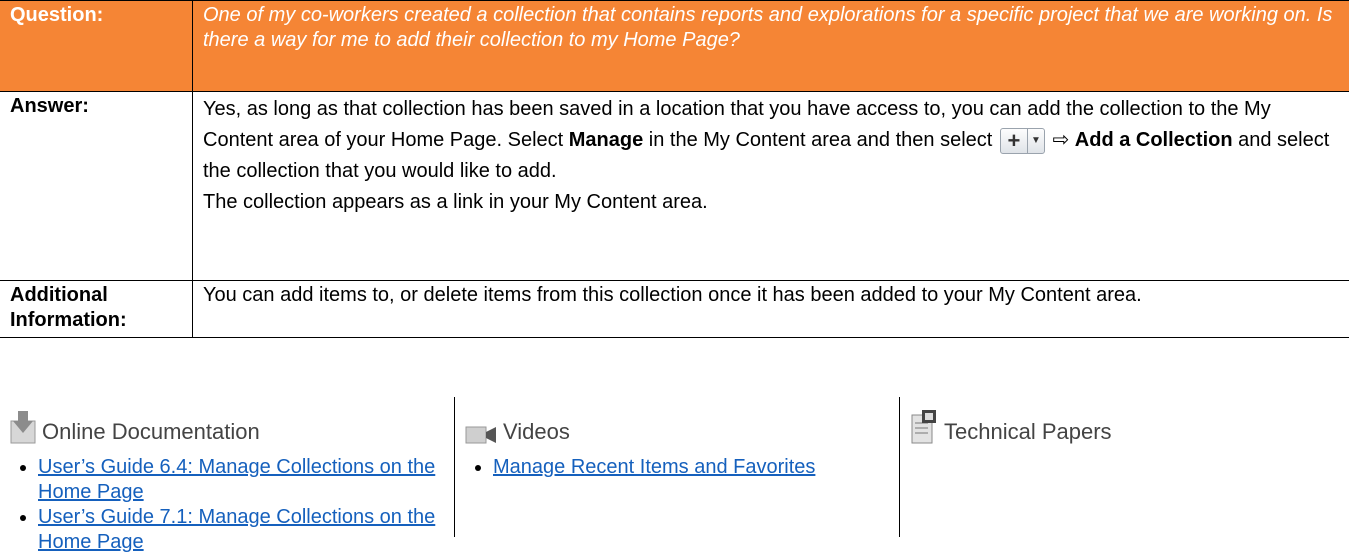 The height and width of the screenshot is (555, 1349). Describe the element at coordinates (49, 106) in the screenshot. I see `answer-label: Answer:` at that location.